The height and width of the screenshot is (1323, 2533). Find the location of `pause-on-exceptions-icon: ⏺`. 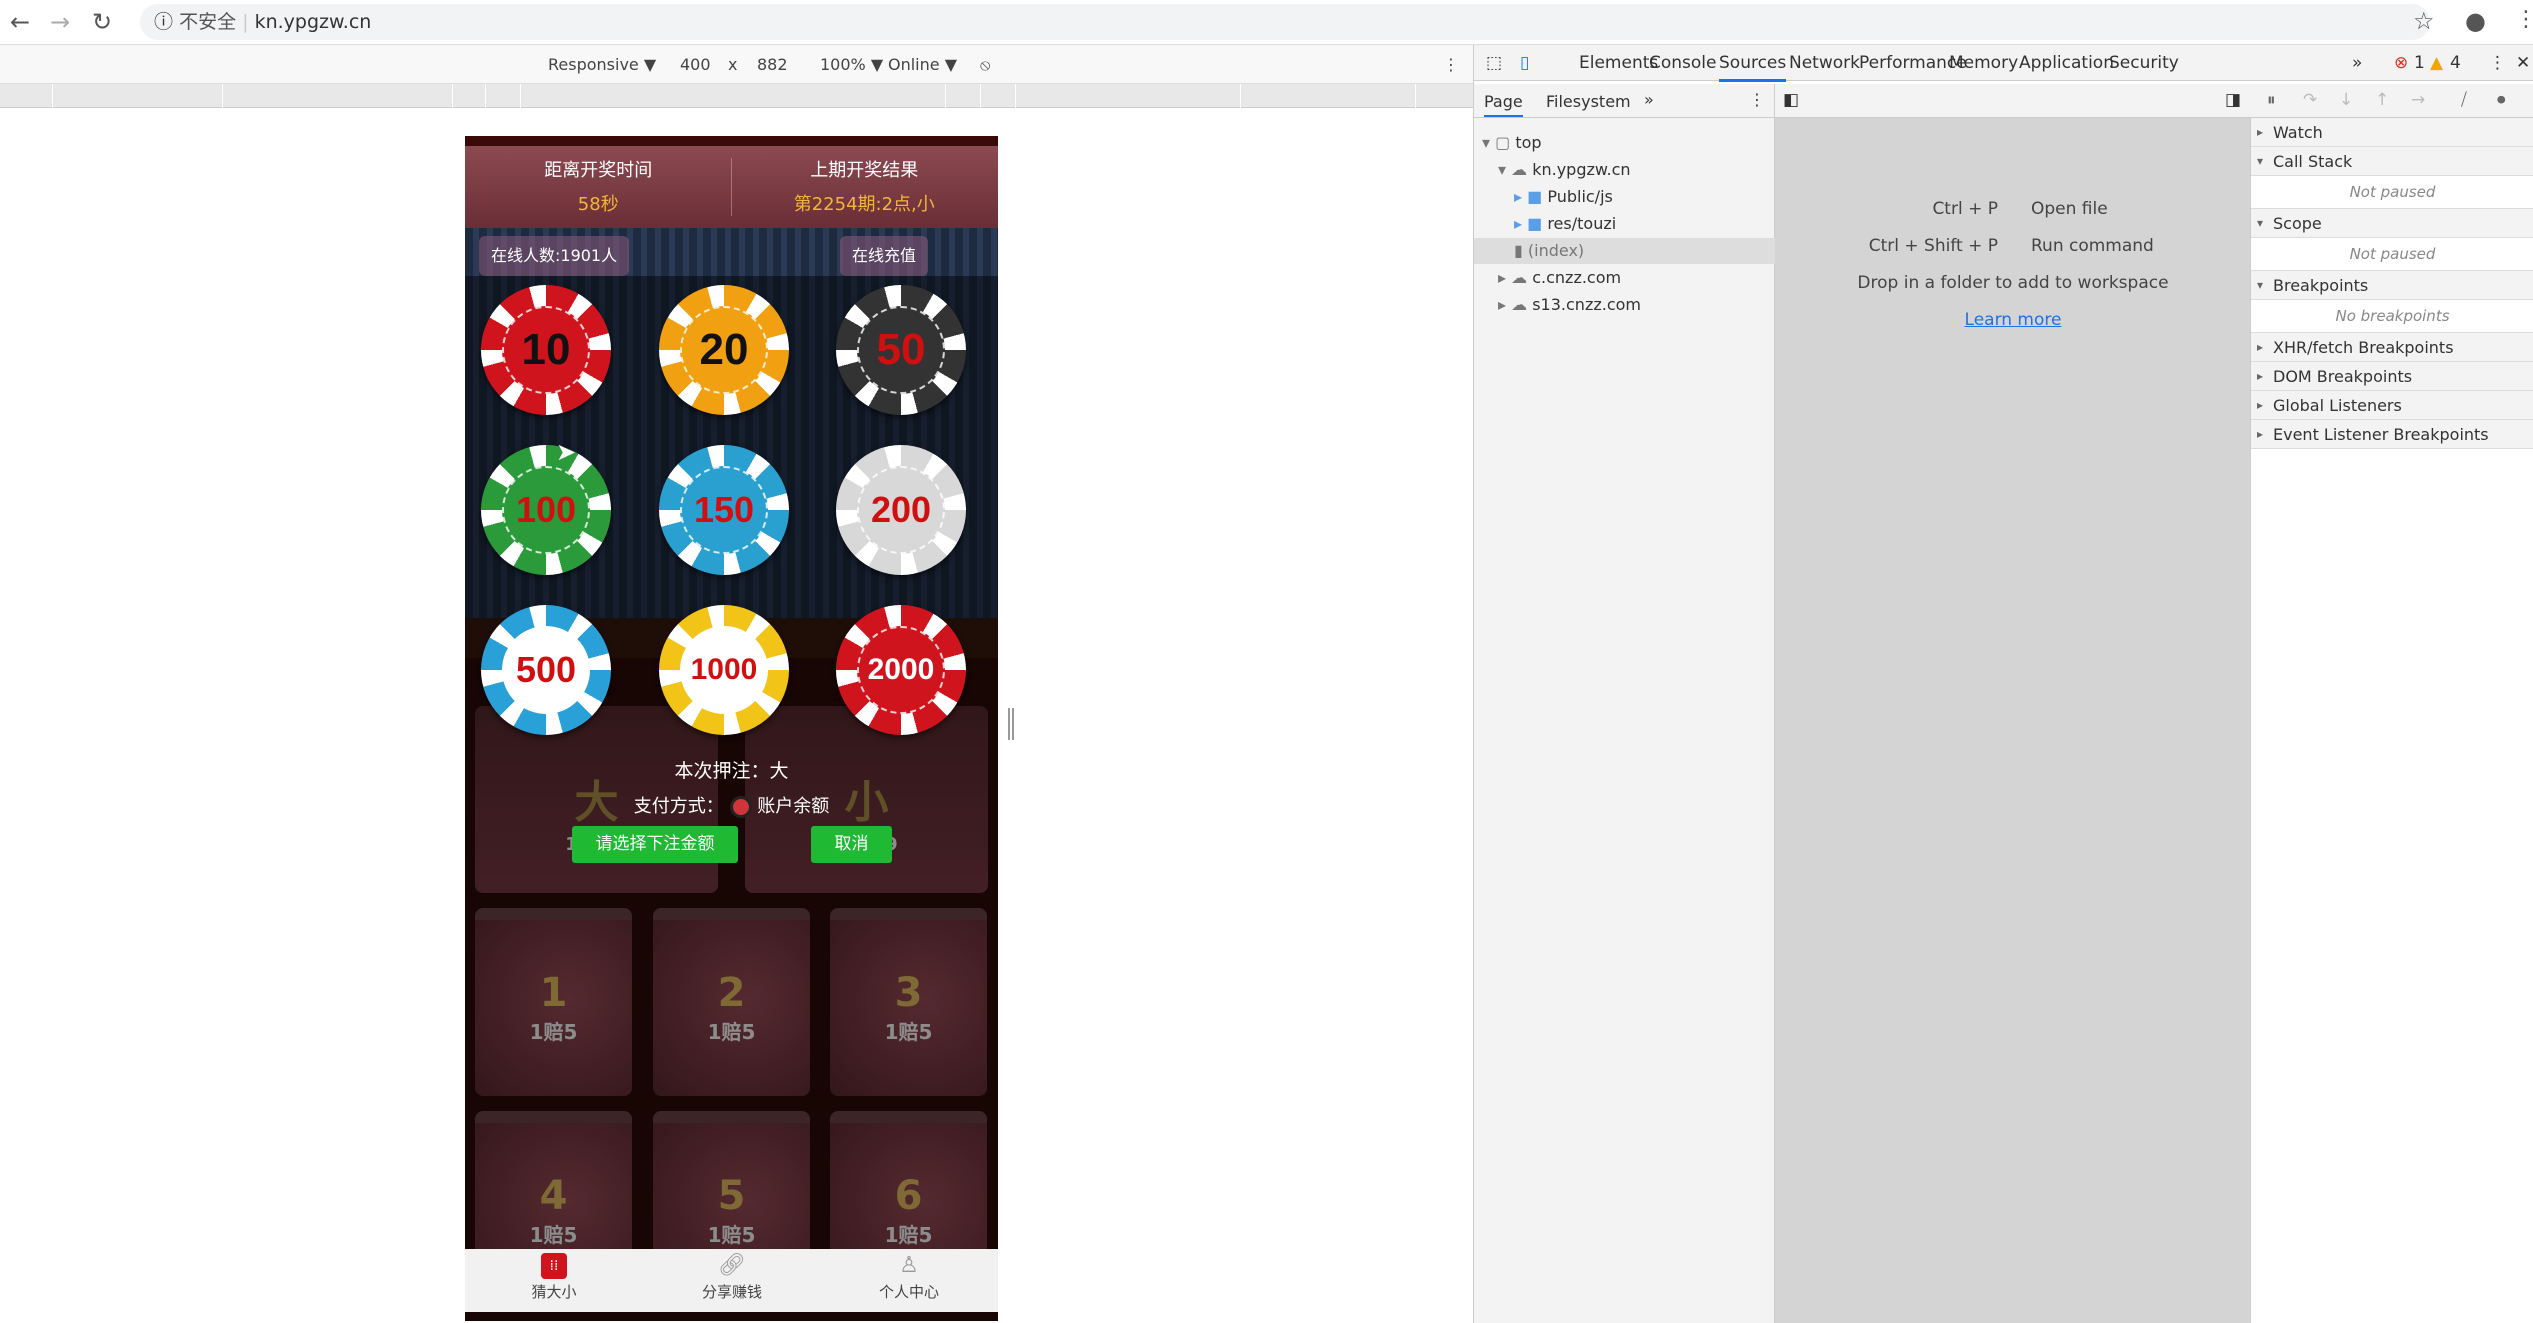

pause-on-exceptions-icon: ⏺ is located at coordinates (2501, 100).